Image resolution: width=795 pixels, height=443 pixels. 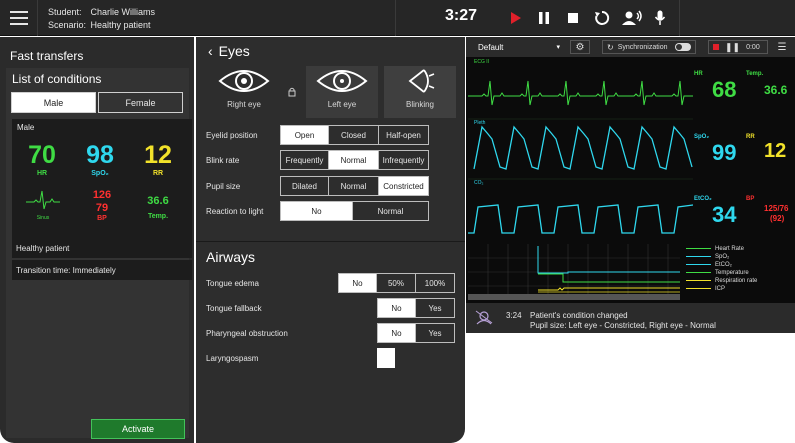 I want to click on option-open: Open, so click(x=305, y=135).